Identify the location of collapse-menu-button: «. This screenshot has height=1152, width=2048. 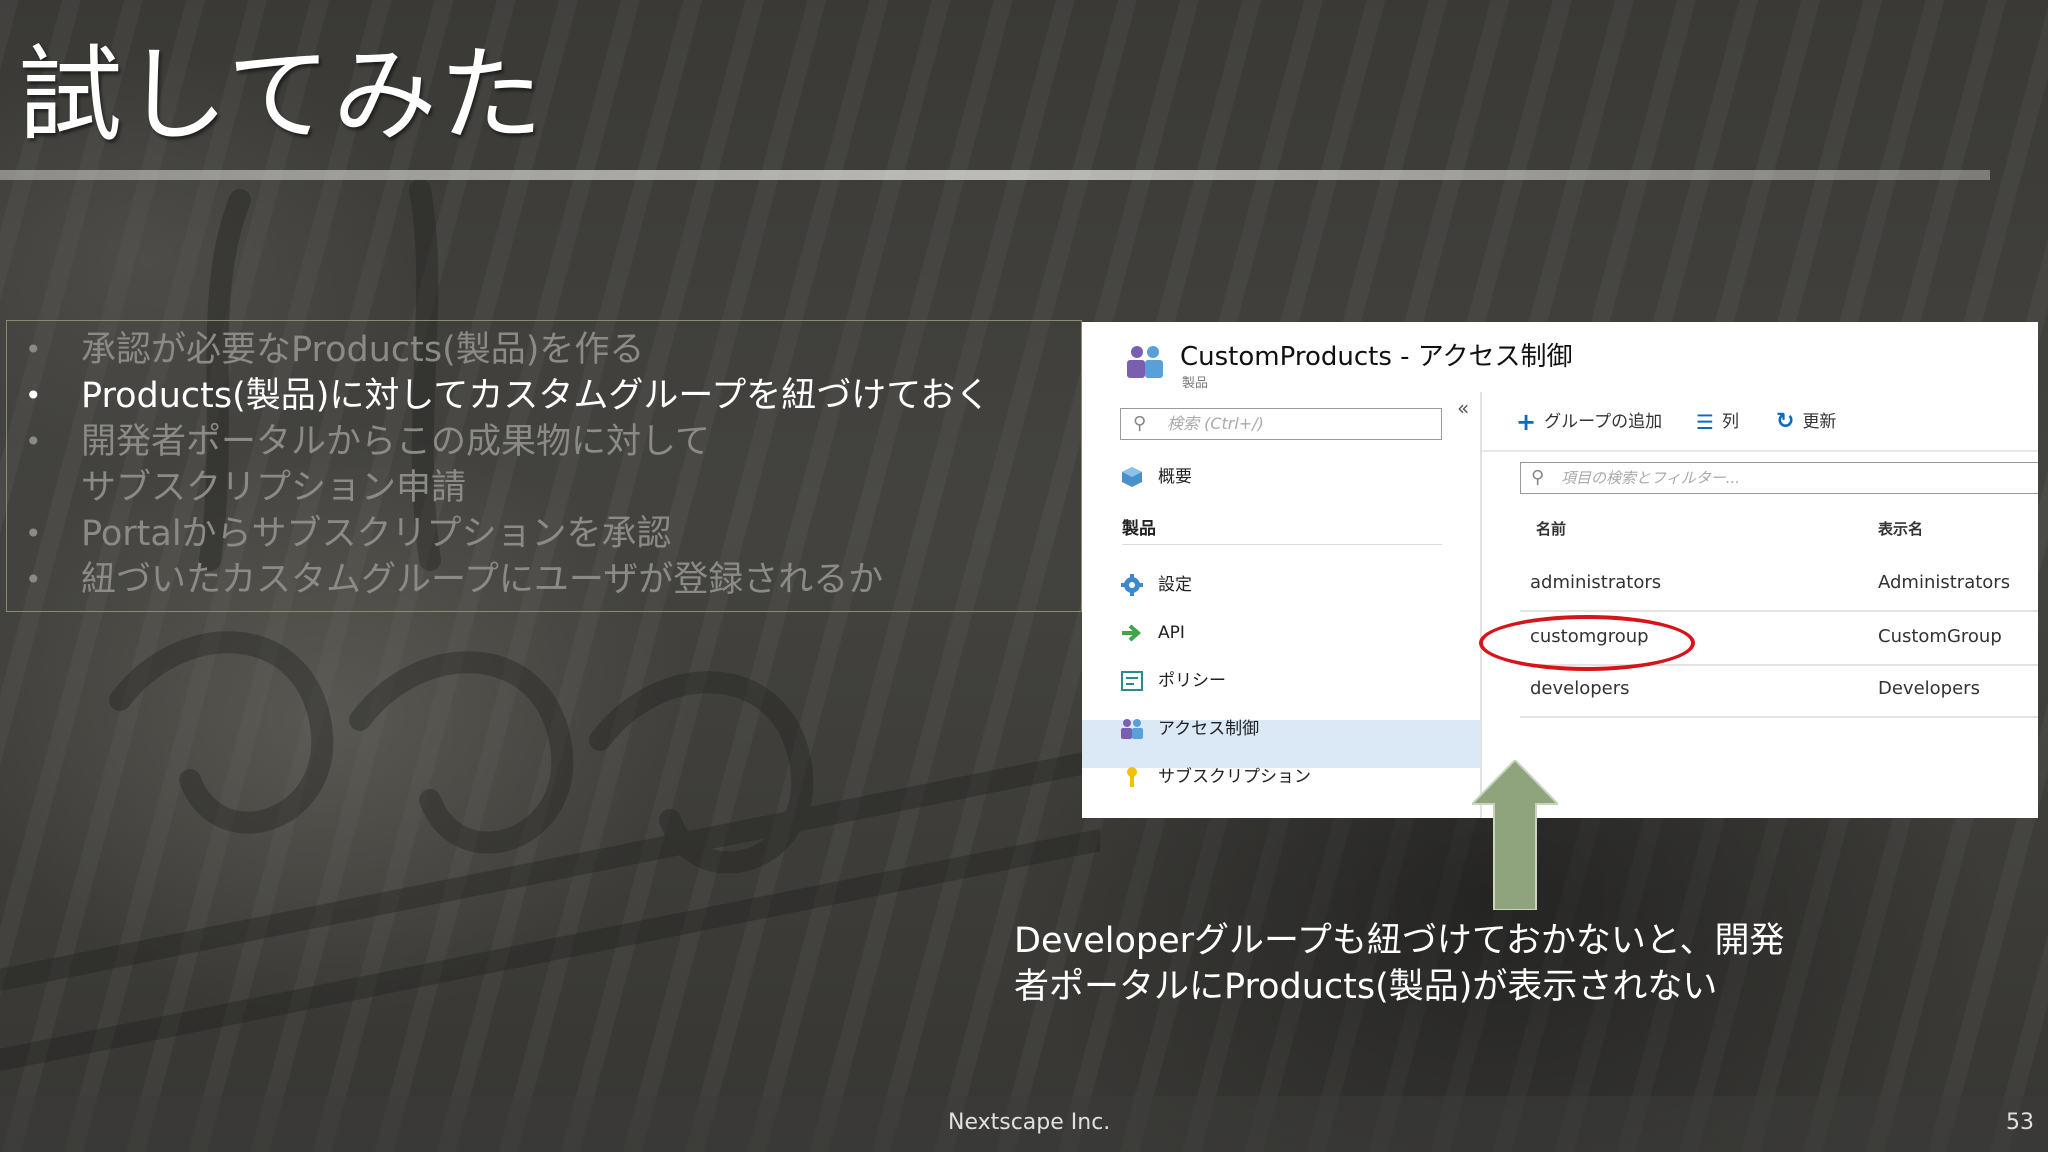
(1463, 408).